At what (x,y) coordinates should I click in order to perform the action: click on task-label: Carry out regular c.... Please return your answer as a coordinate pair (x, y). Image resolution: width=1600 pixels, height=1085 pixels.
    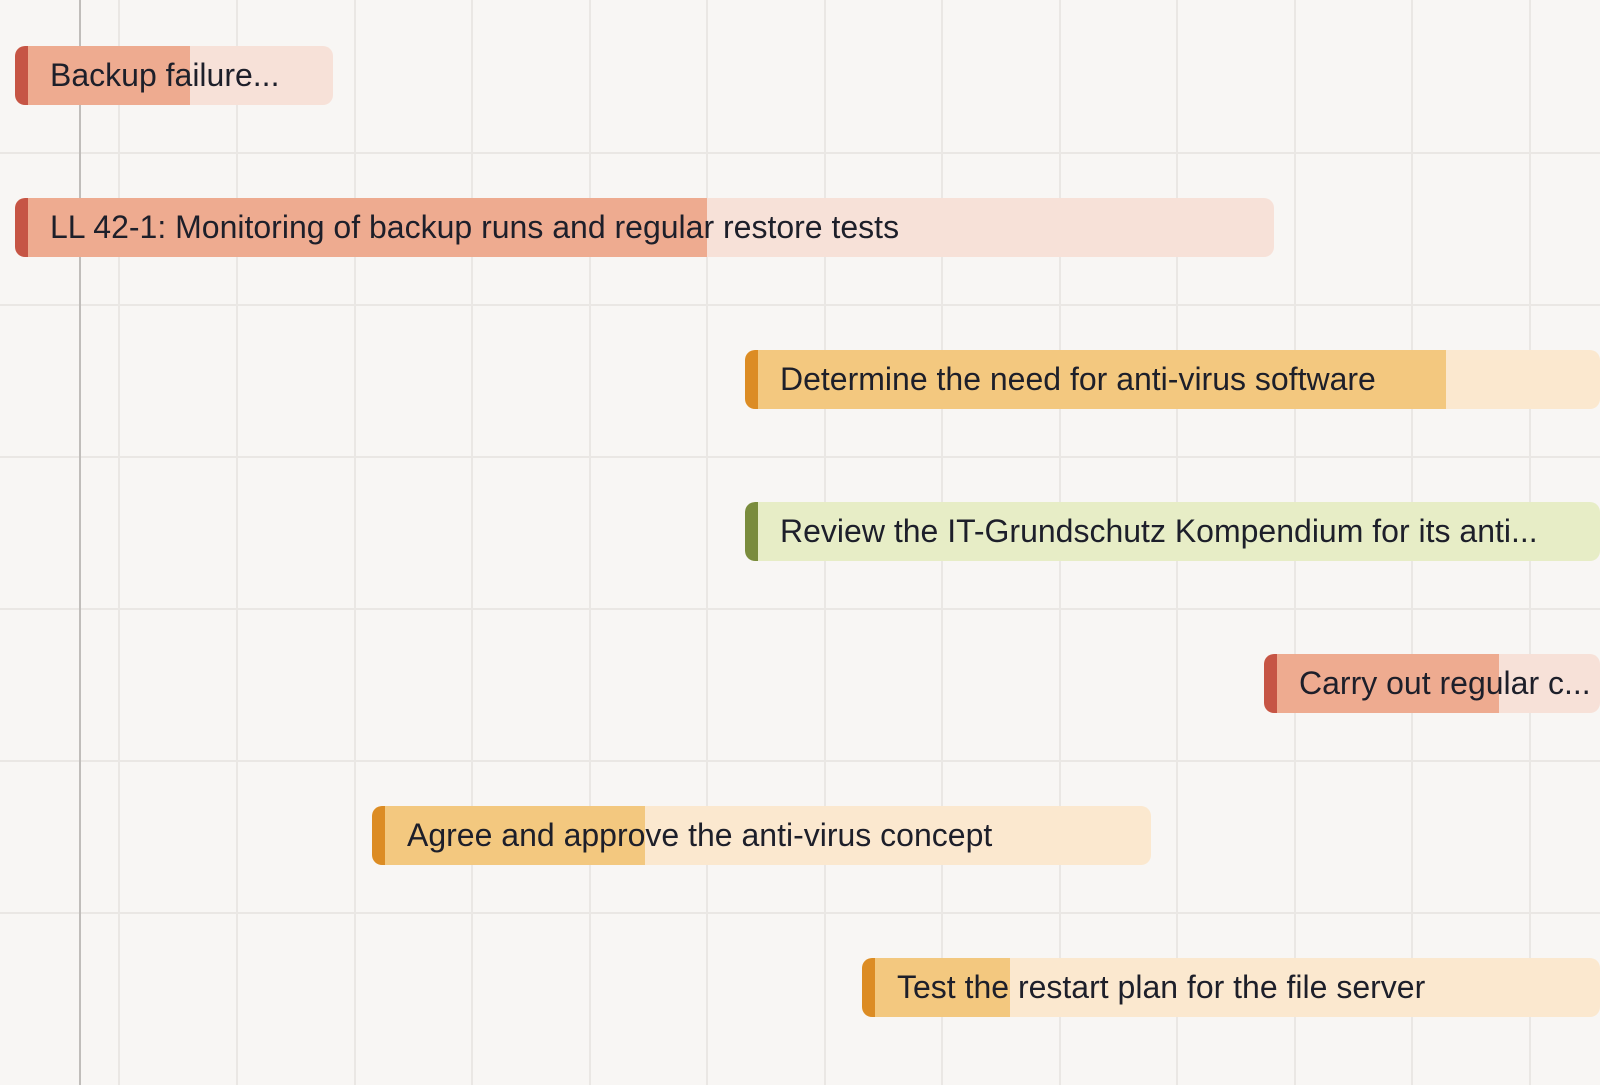
    Looking at the image, I should click on (1445, 683).